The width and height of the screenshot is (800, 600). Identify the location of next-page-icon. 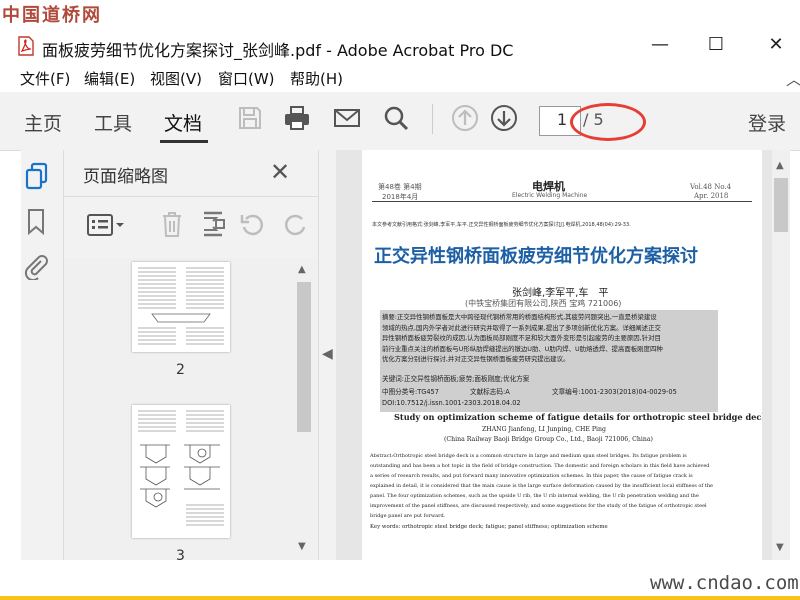
(504, 118).